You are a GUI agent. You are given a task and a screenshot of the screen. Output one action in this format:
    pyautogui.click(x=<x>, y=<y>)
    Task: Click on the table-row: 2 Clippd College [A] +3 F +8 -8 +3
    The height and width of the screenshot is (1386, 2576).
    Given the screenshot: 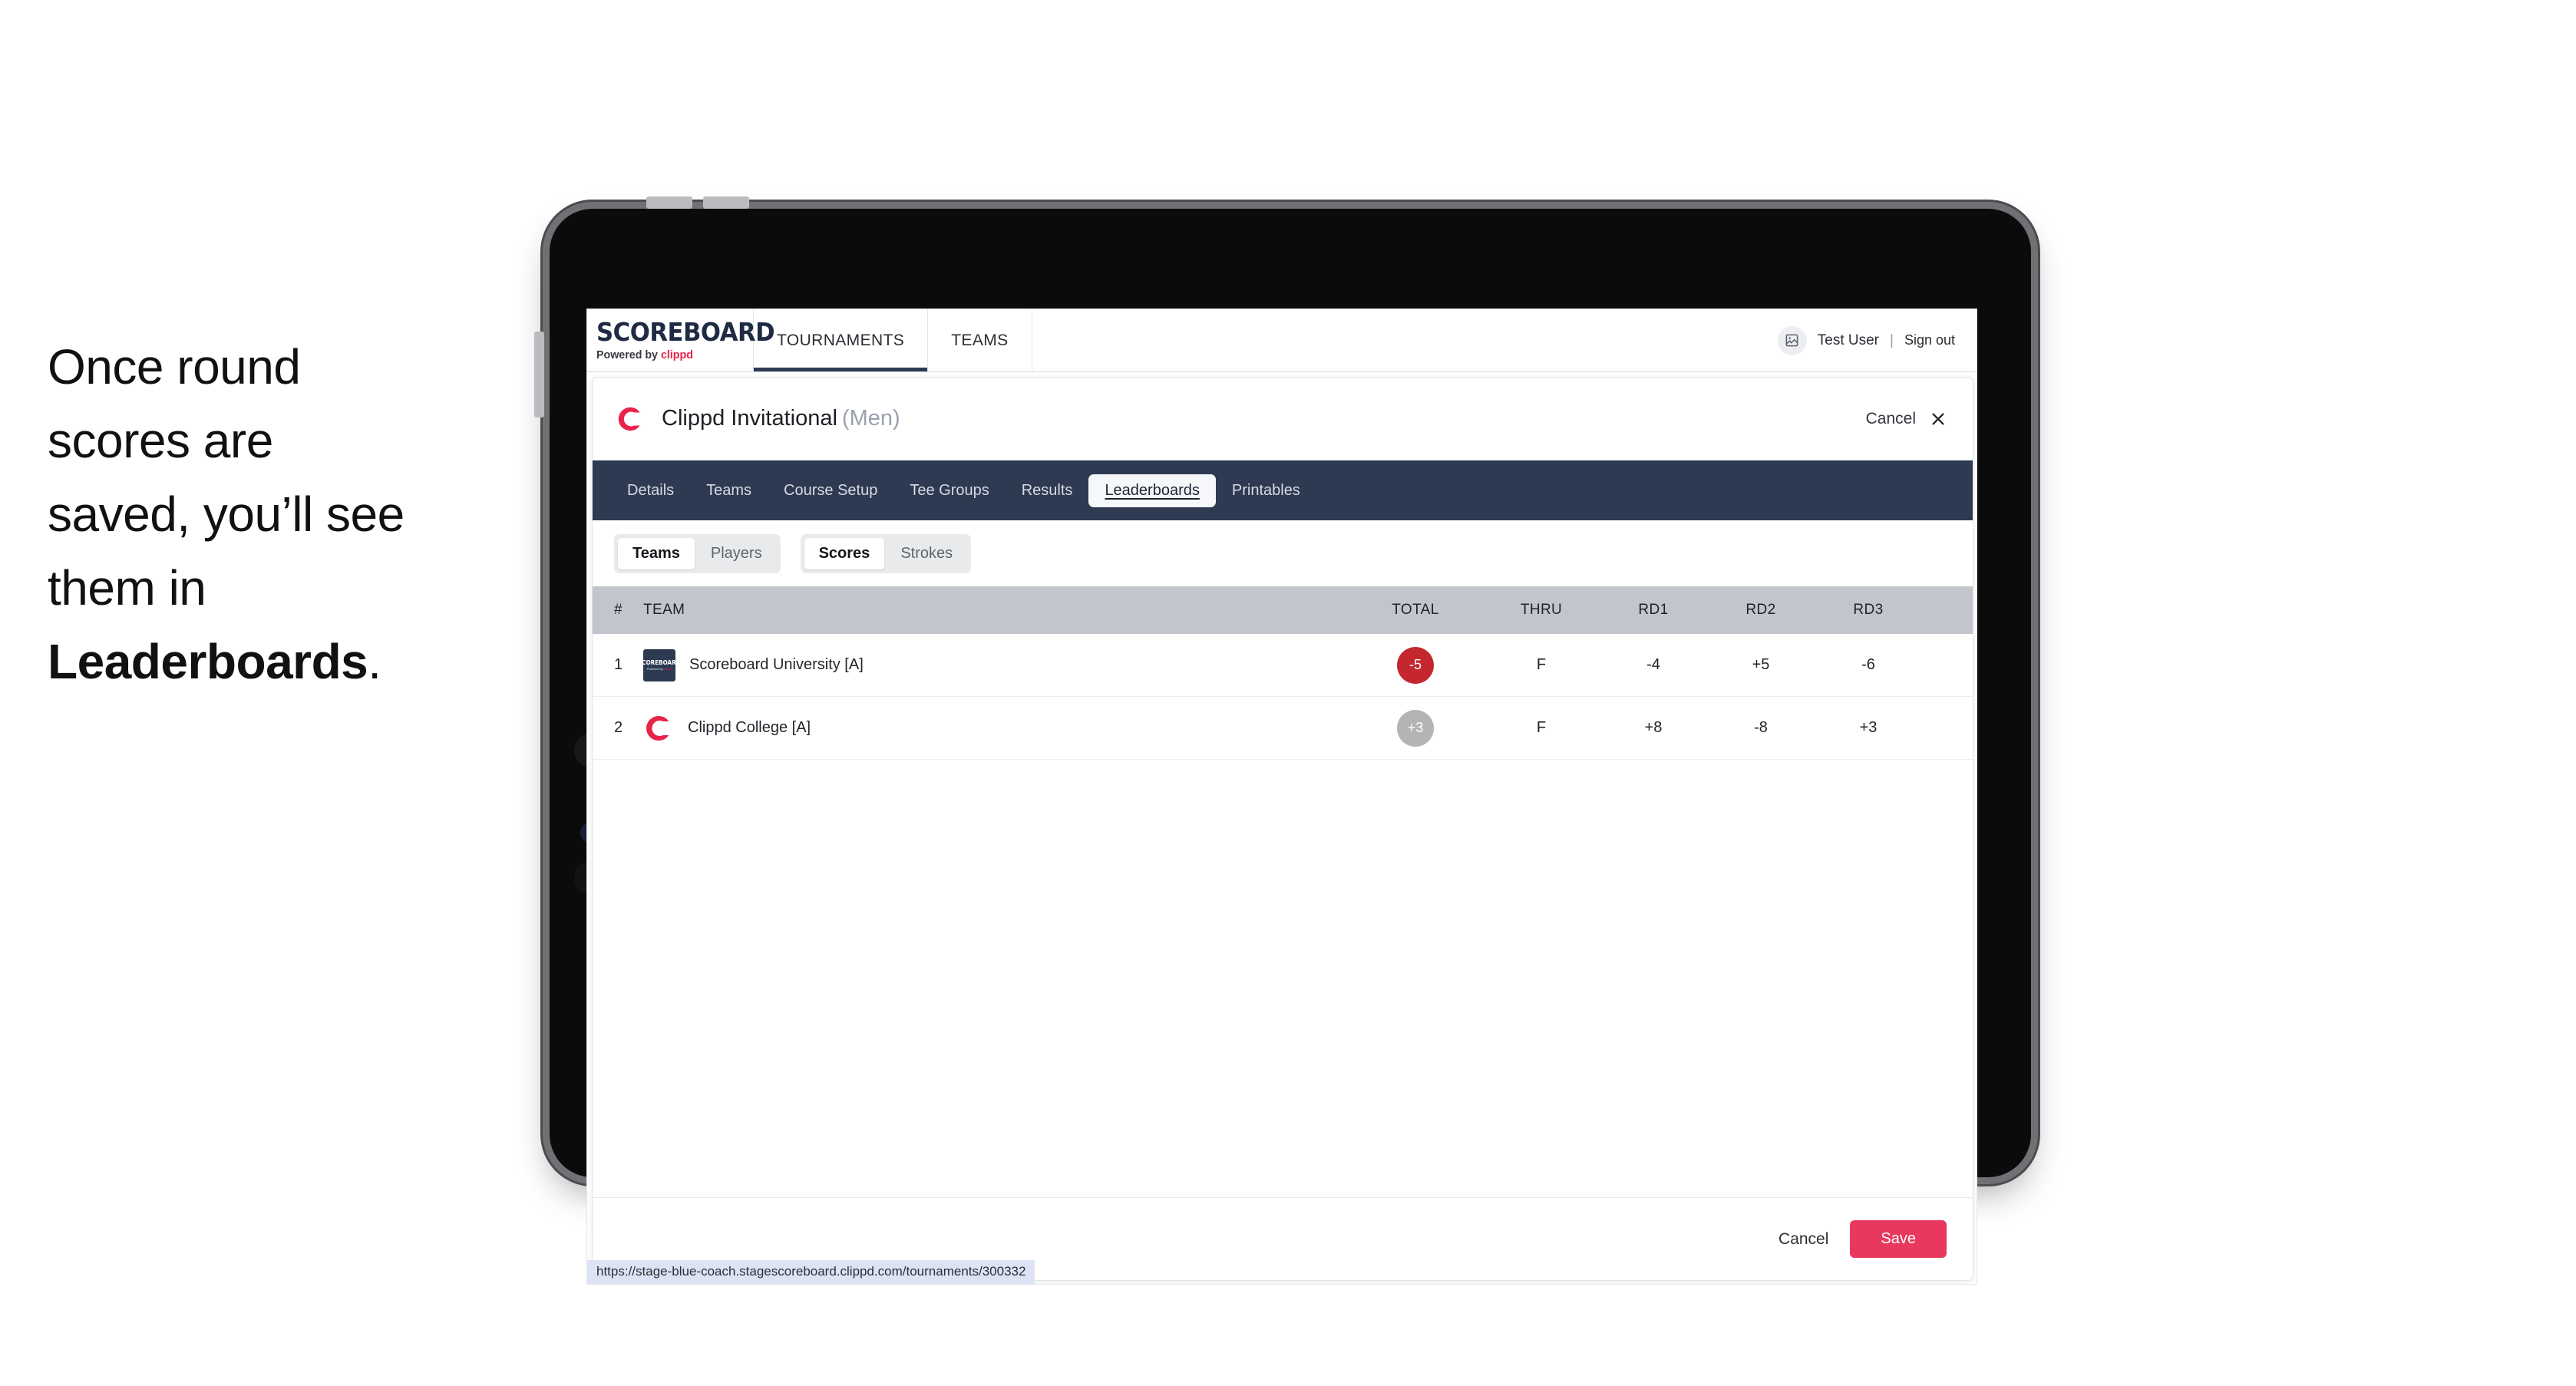 What is the action you would take?
    pyautogui.click(x=1283, y=728)
    